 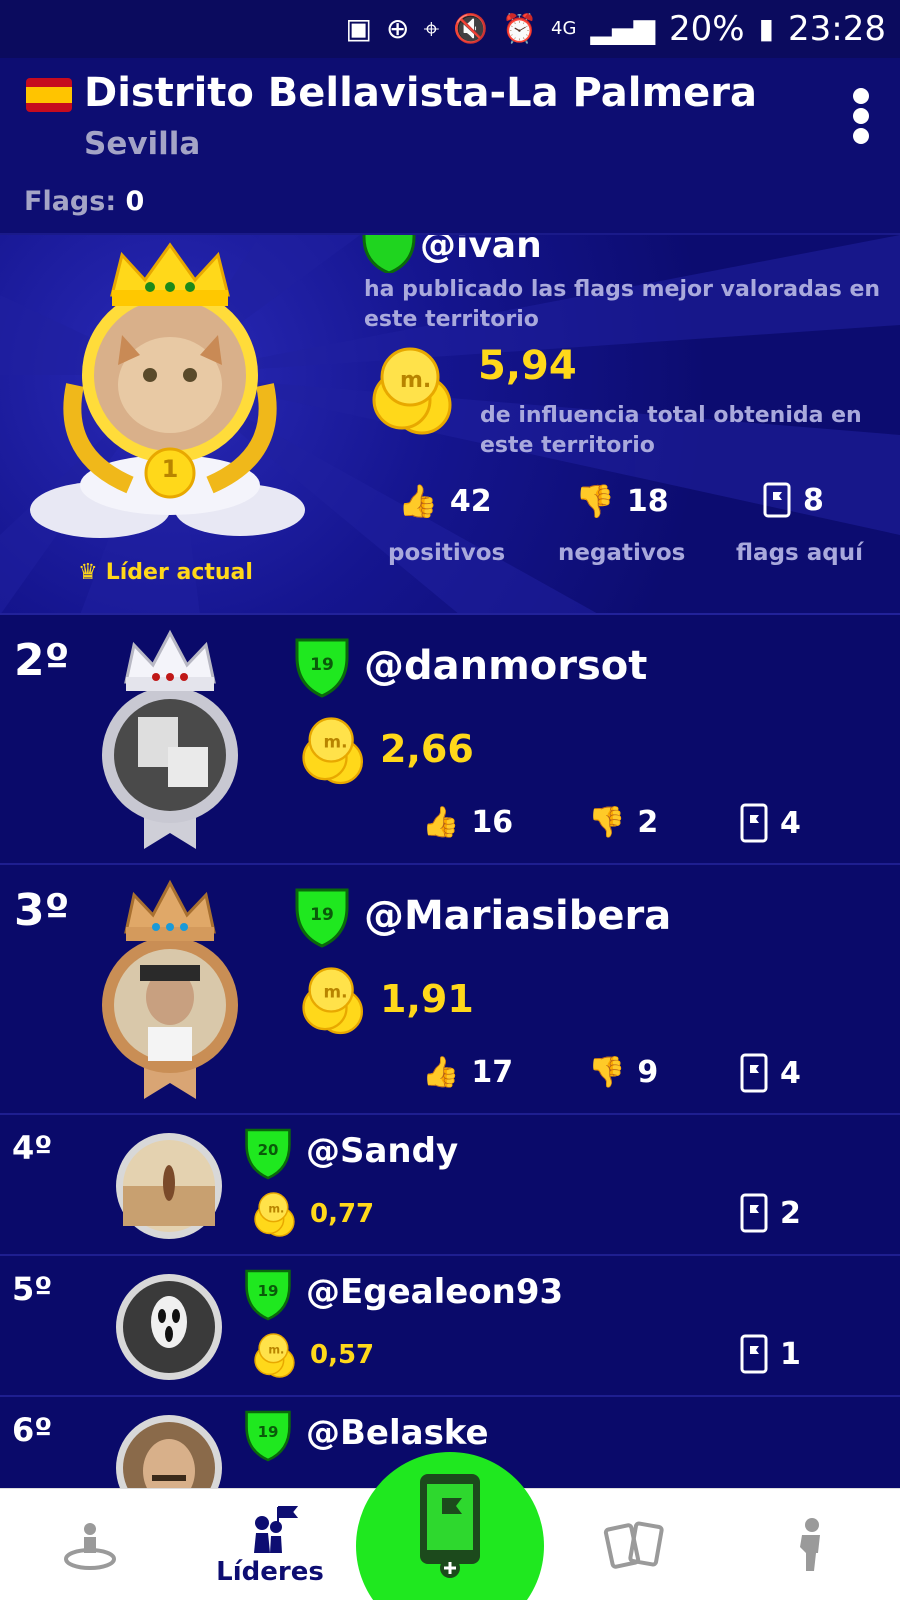 I want to click on notification-icon: ▣, so click(x=359, y=28).